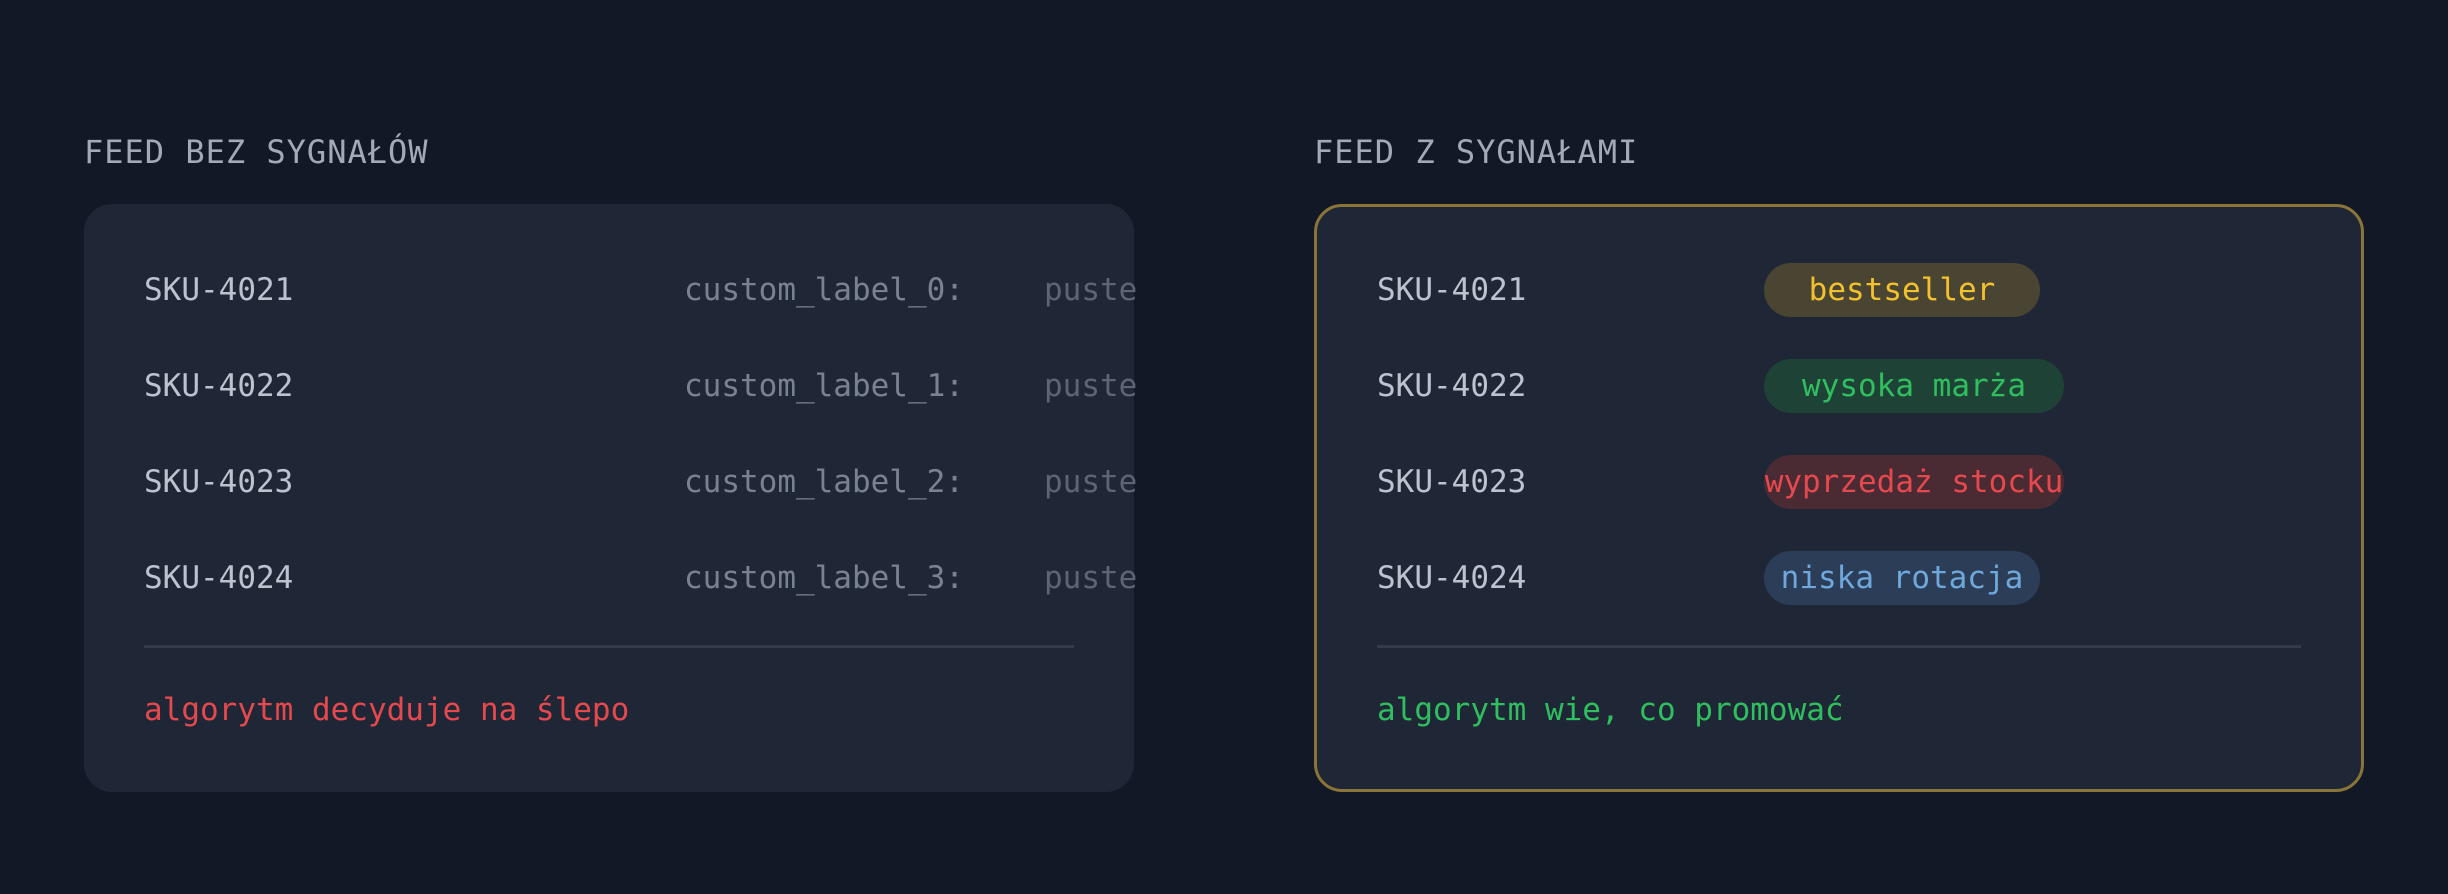  What do you see at coordinates (824, 482) in the screenshot?
I see `custom-label-key: custom_label_2:` at bounding box center [824, 482].